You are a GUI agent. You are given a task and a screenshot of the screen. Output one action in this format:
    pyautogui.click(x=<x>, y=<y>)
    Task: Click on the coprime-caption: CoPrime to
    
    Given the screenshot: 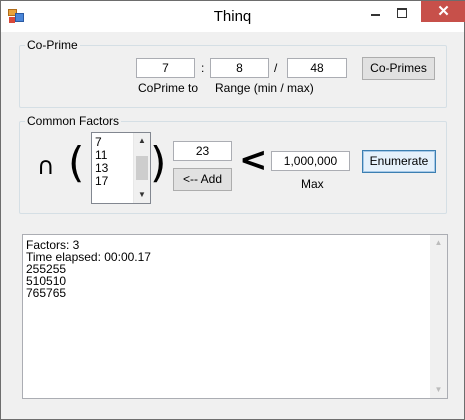 What is the action you would take?
    pyautogui.click(x=168, y=88)
    